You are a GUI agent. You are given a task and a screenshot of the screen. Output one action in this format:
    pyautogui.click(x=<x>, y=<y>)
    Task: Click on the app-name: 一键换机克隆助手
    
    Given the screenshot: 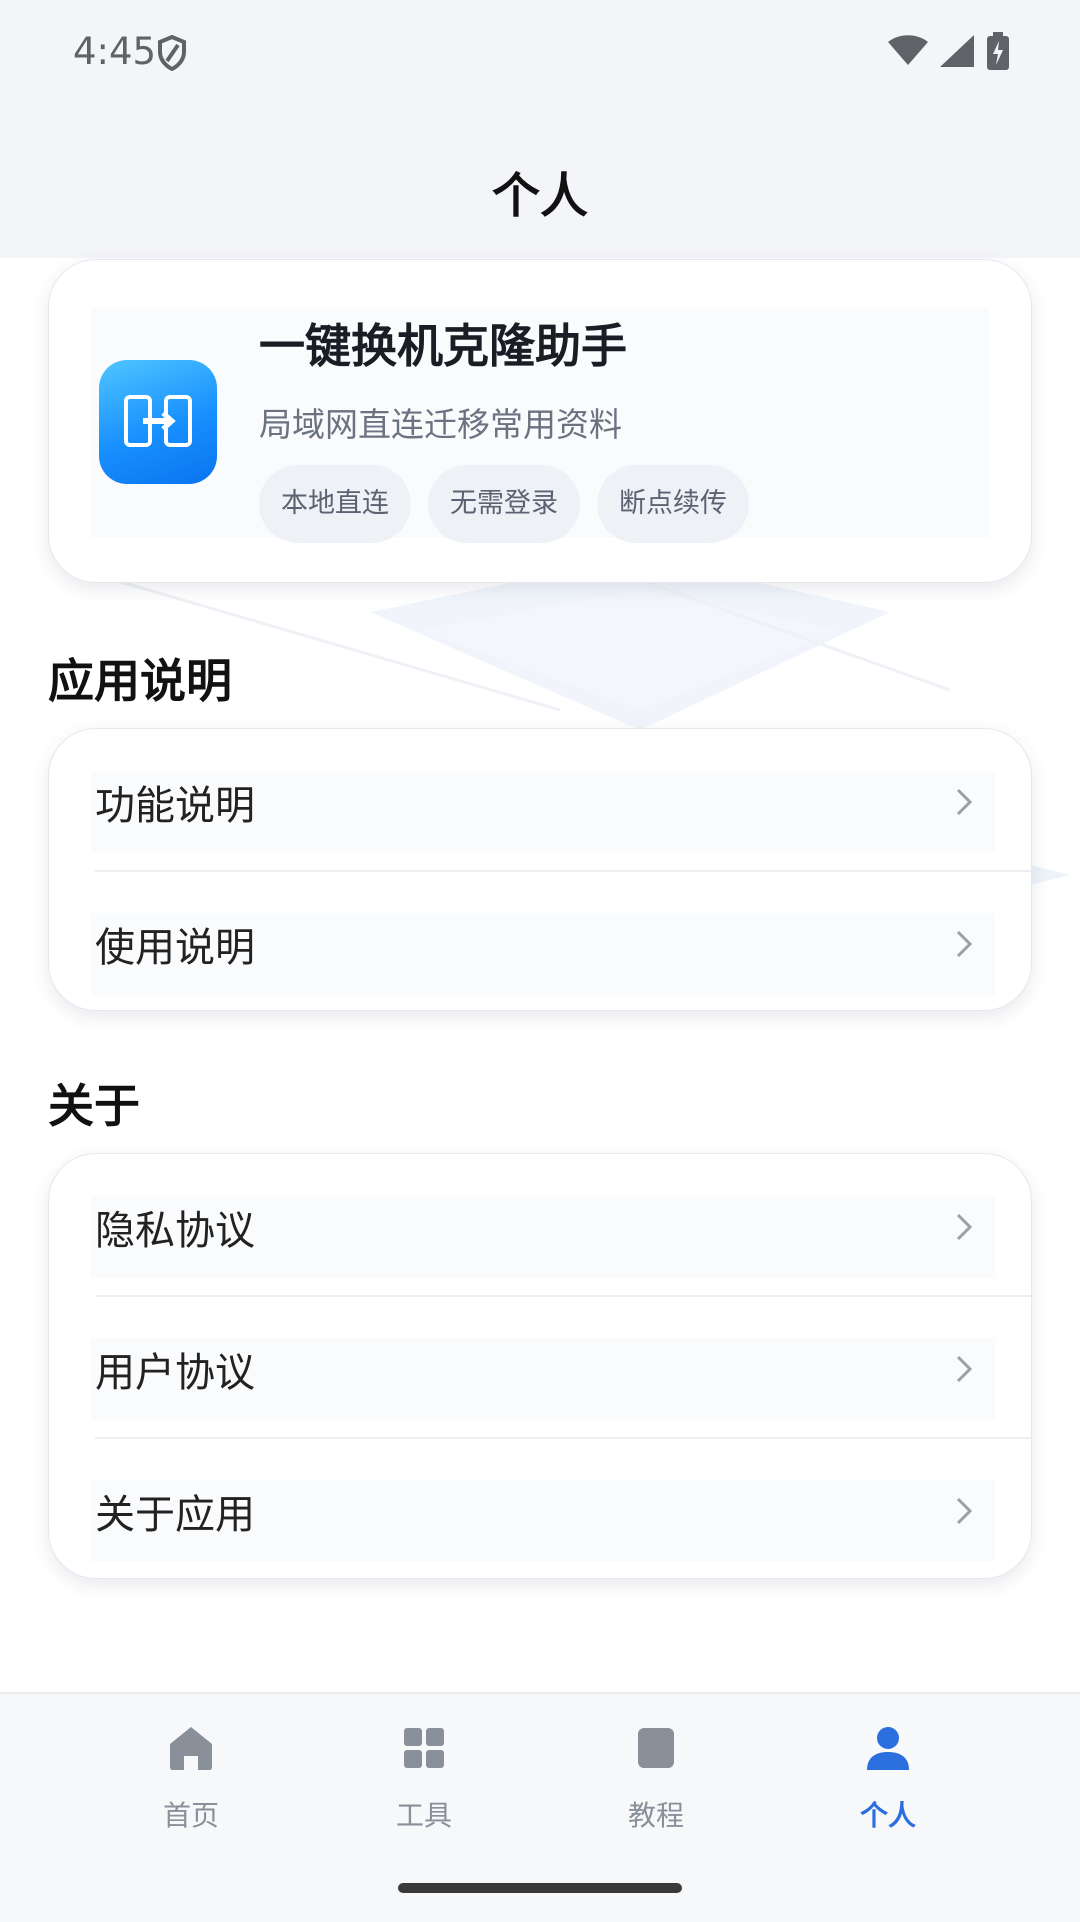 What is the action you would take?
    pyautogui.click(x=443, y=346)
    